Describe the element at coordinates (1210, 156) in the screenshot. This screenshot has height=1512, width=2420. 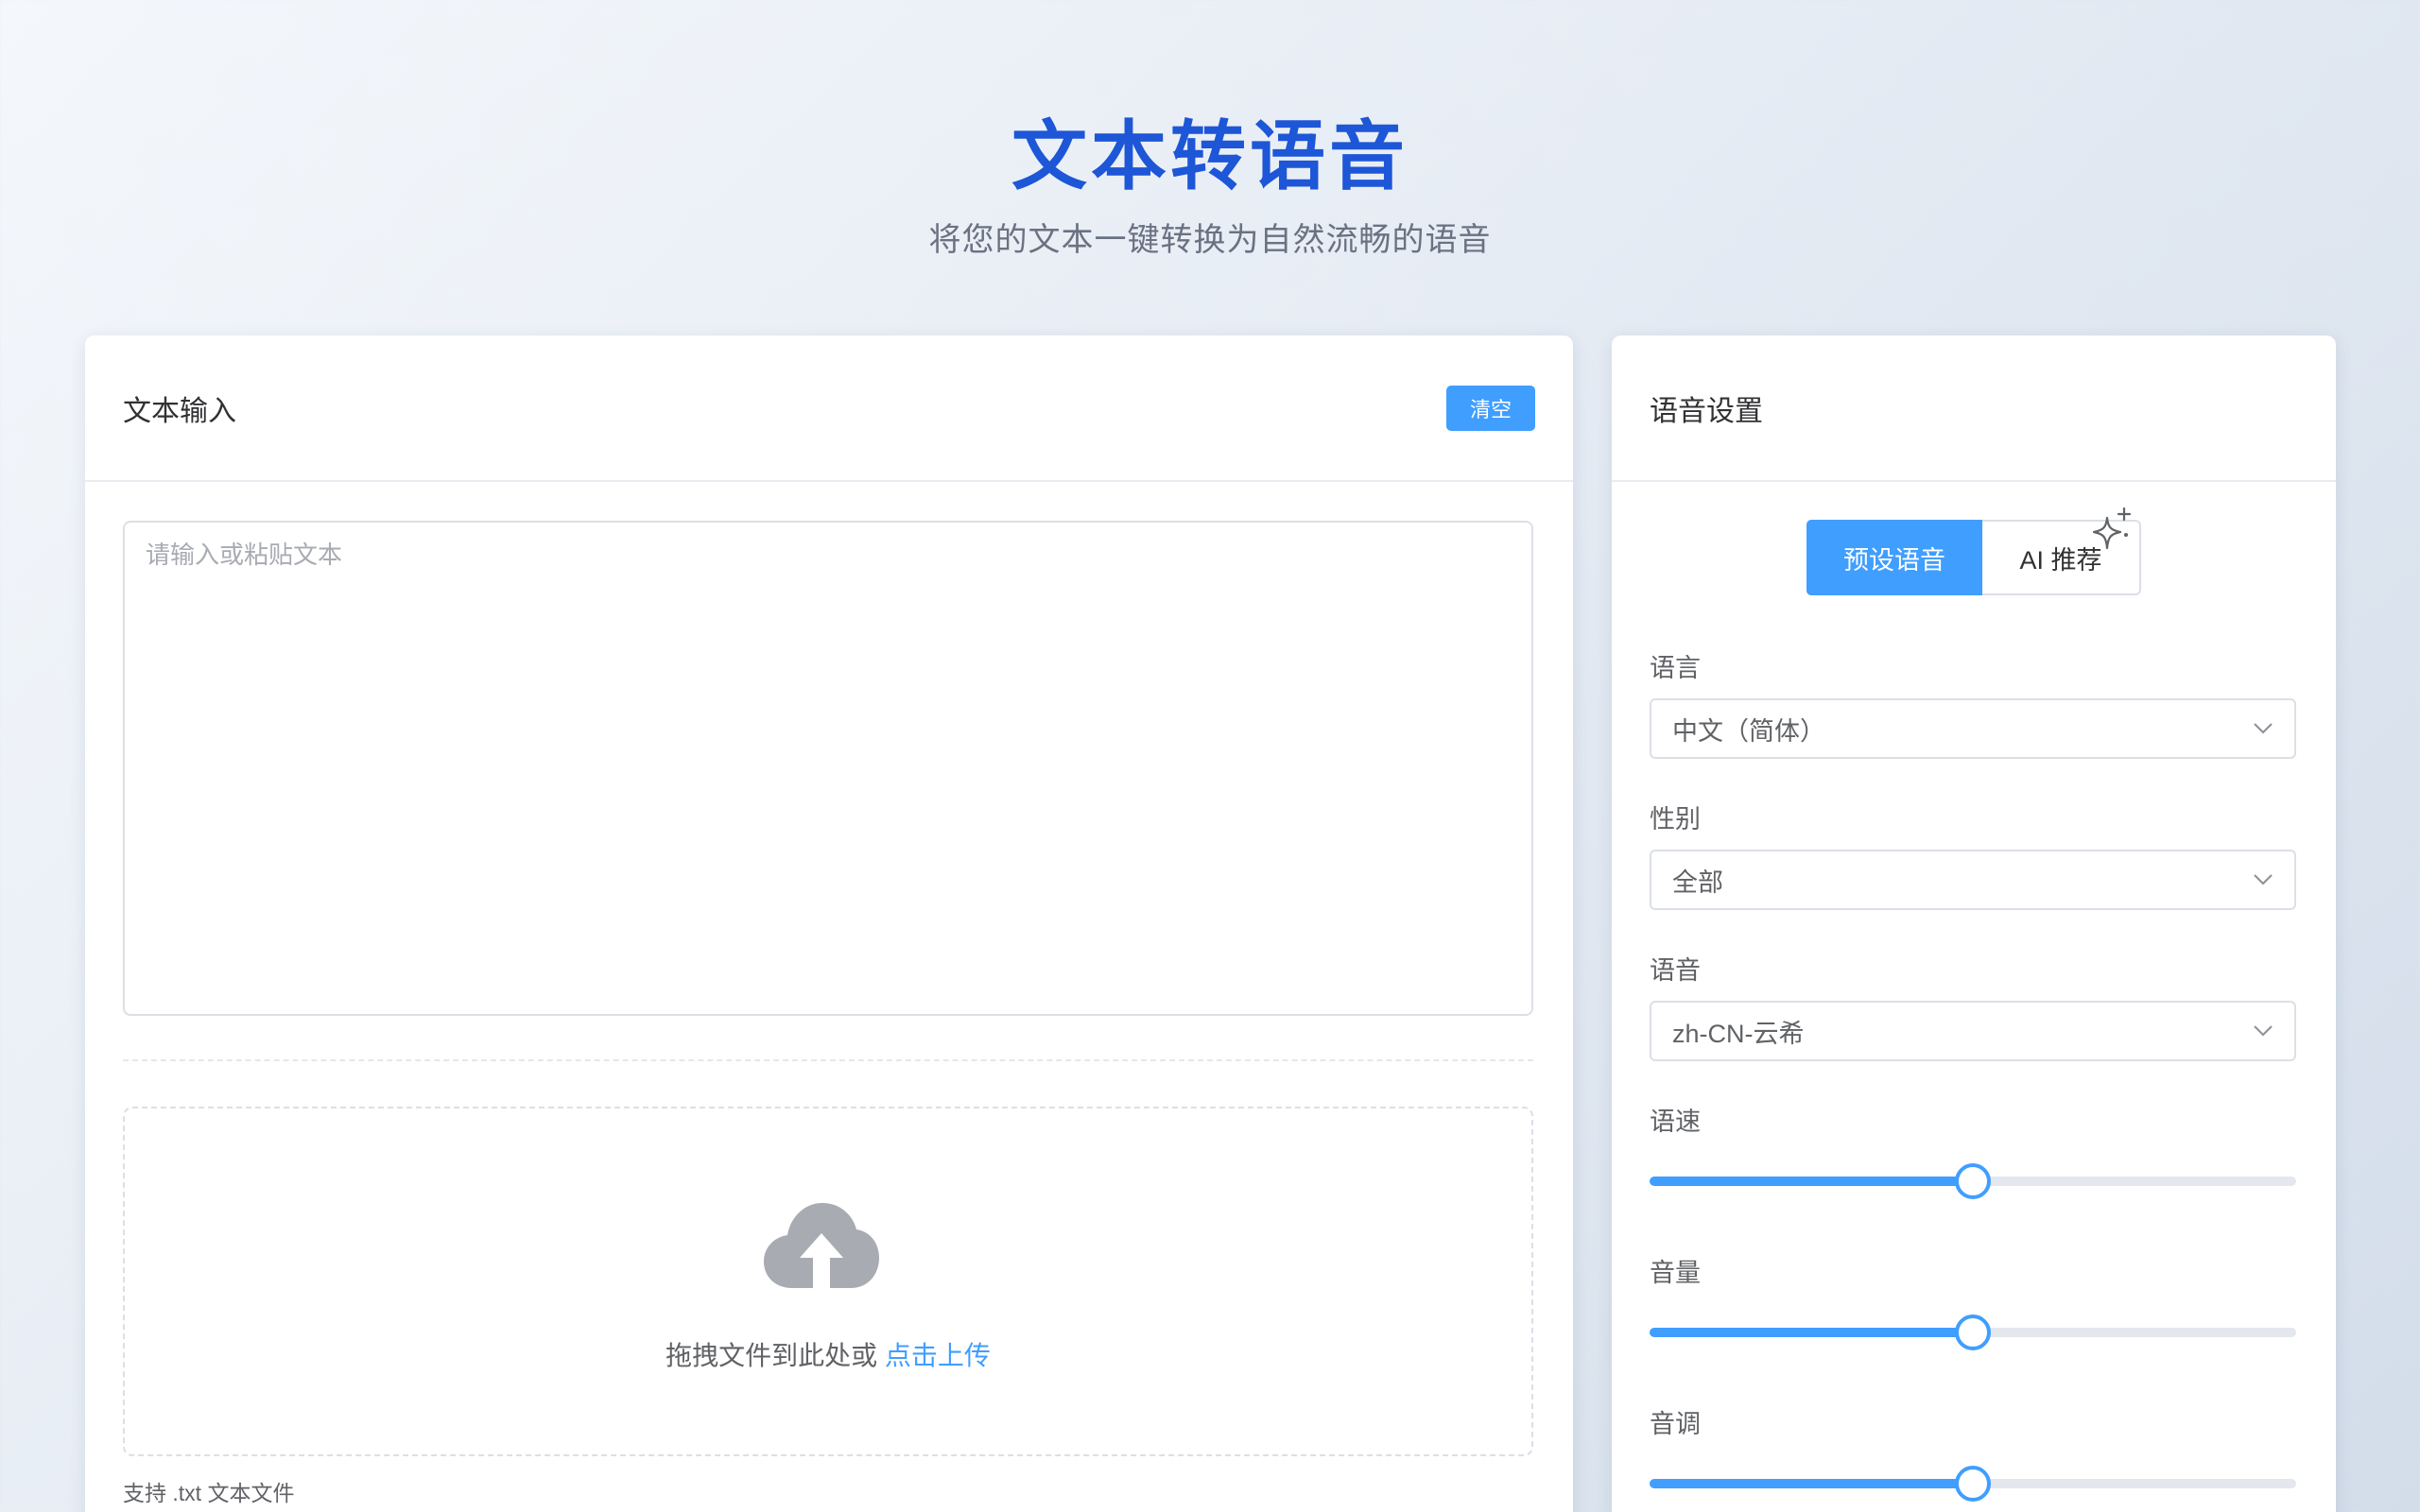
I see `page-title: 文本转语音` at that location.